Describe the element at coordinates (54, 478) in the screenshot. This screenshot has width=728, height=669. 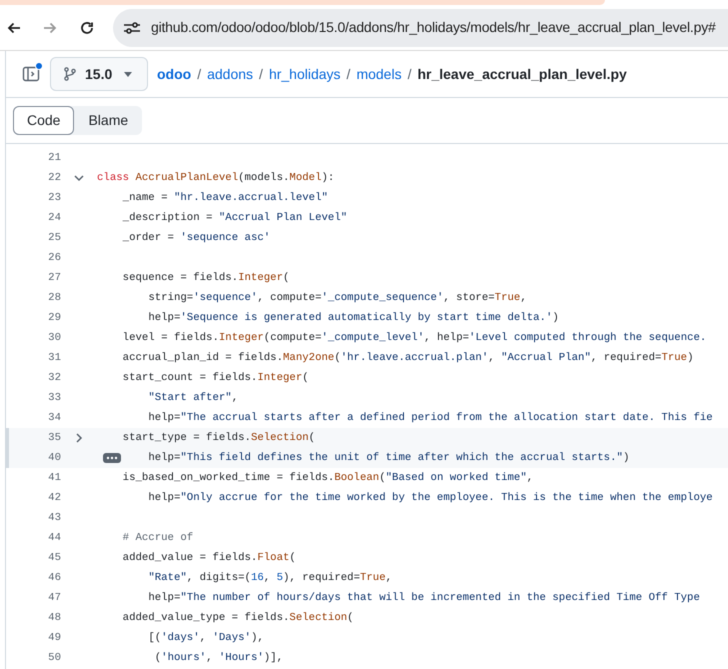
I see `line-number: 41` at that location.